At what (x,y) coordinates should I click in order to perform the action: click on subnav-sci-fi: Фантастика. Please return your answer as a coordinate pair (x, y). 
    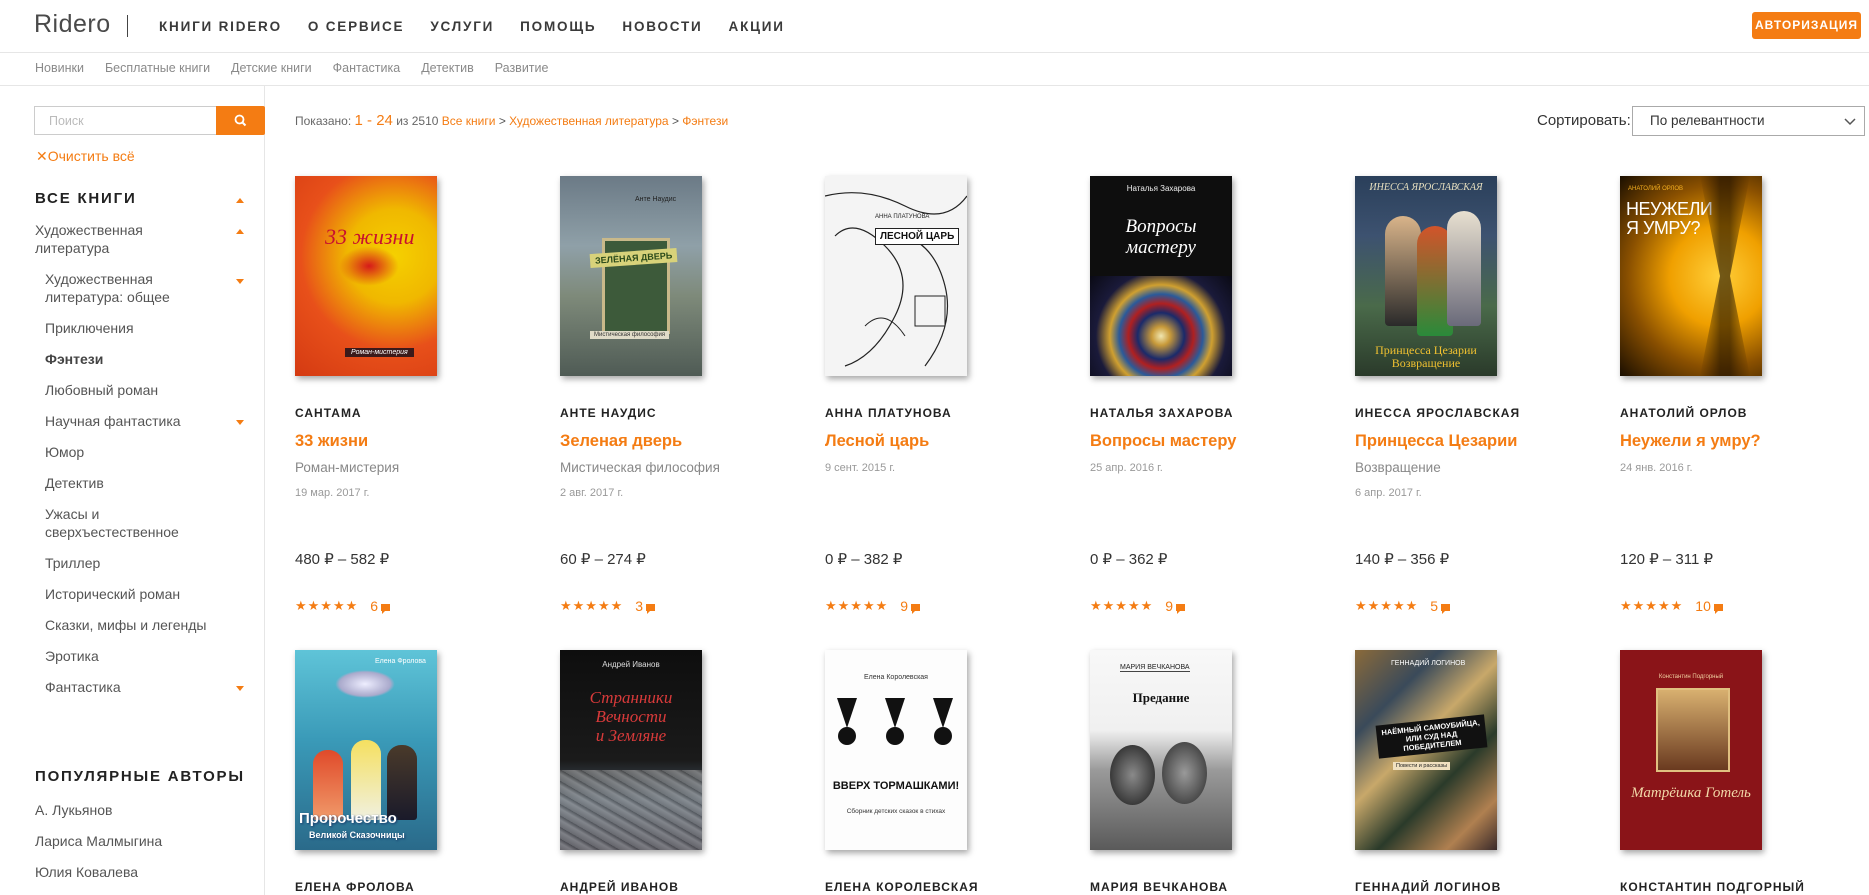
    Looking at the image, I should click on (367, 68).